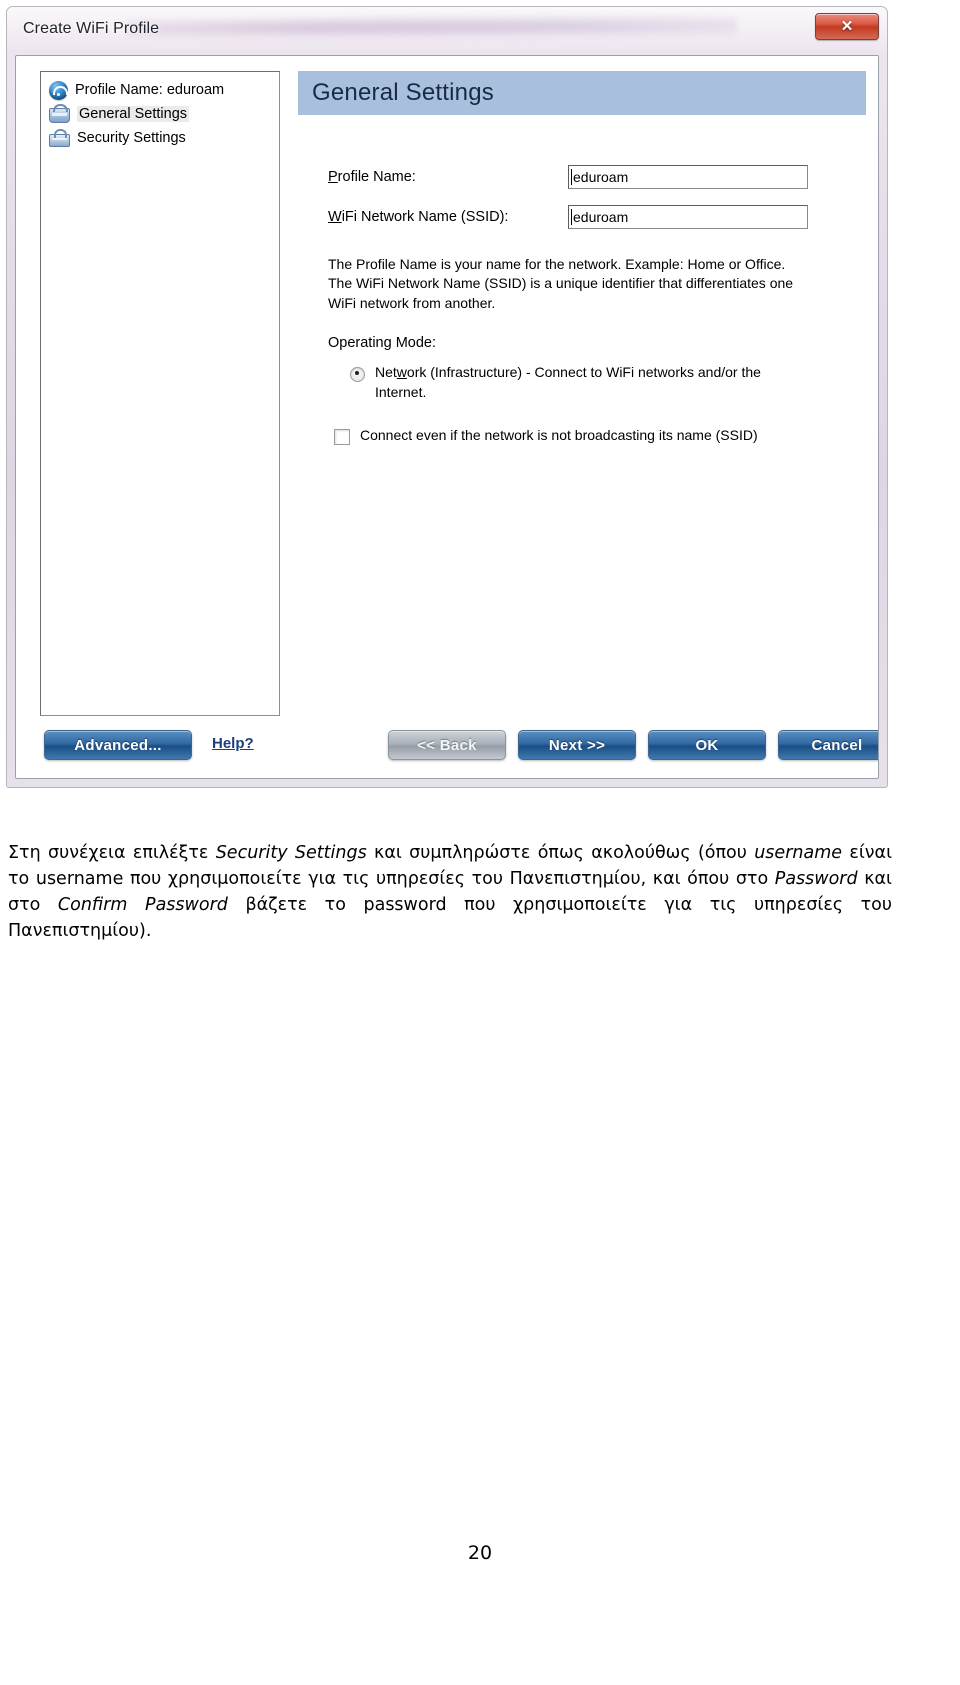  What do you see at coordinates (382, 342) in the screenshot?
I see `operating-mode-label: Operating Mode:` at bounding box center [382, 342].